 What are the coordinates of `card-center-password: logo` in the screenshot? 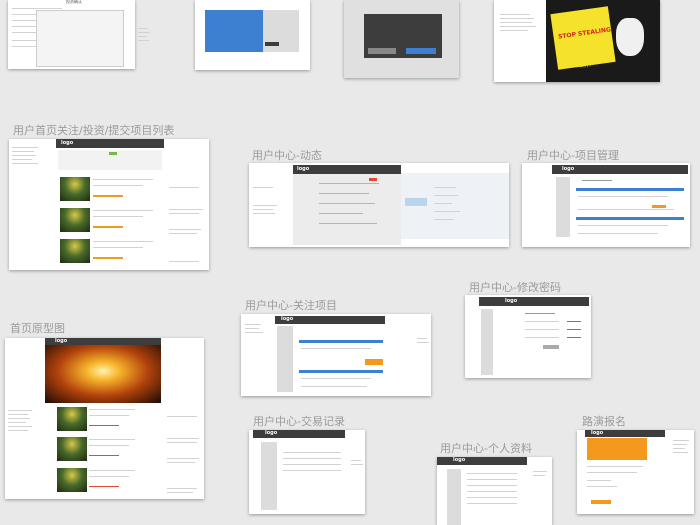 It's located at (528, 336).